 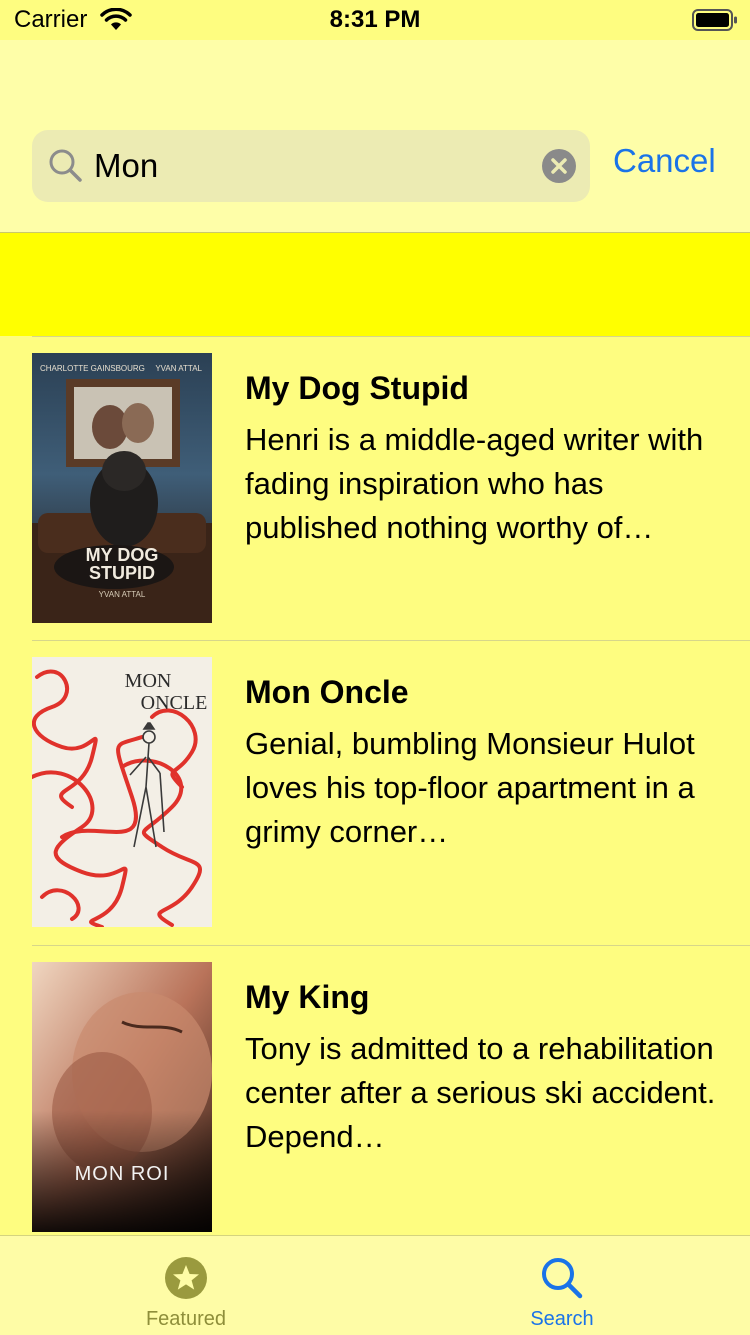 I want to click on movie-title: My King, so click(x=307, y=997).